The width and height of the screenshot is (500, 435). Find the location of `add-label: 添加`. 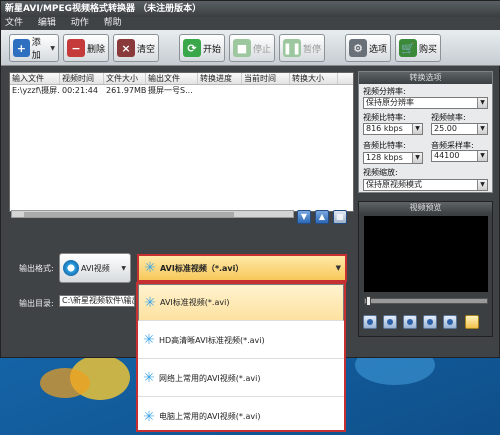

add-label: 添加 is located at coordinates (36, 49).